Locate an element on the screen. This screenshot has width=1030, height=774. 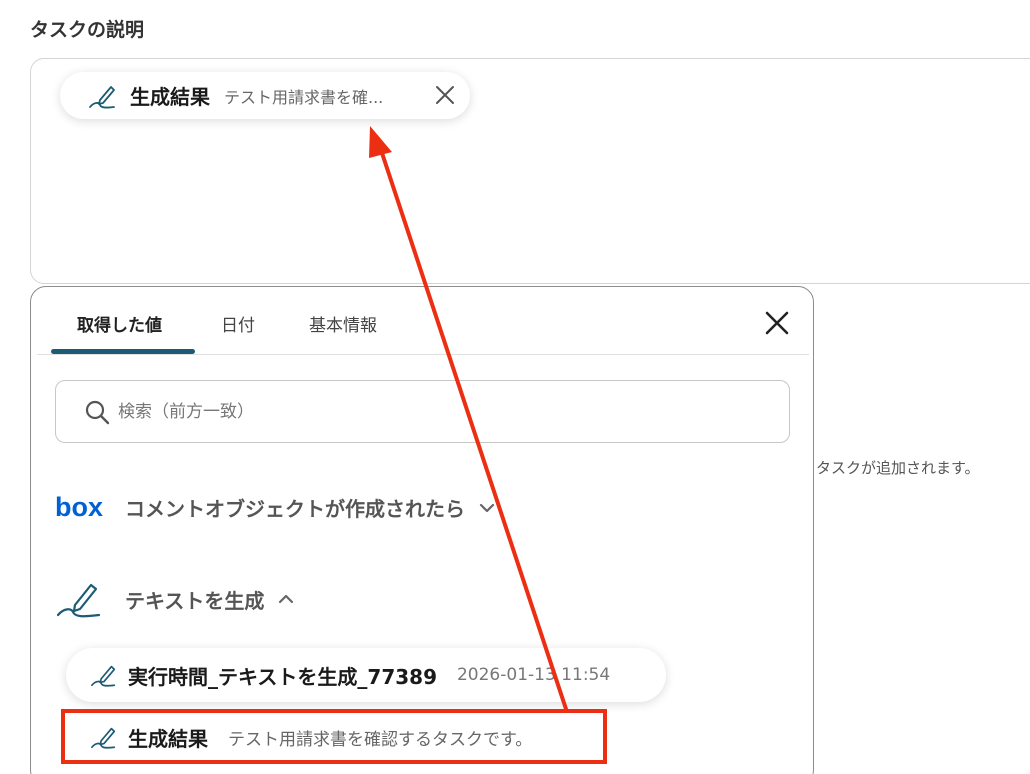
search-field is located at coordinates (422, 411).